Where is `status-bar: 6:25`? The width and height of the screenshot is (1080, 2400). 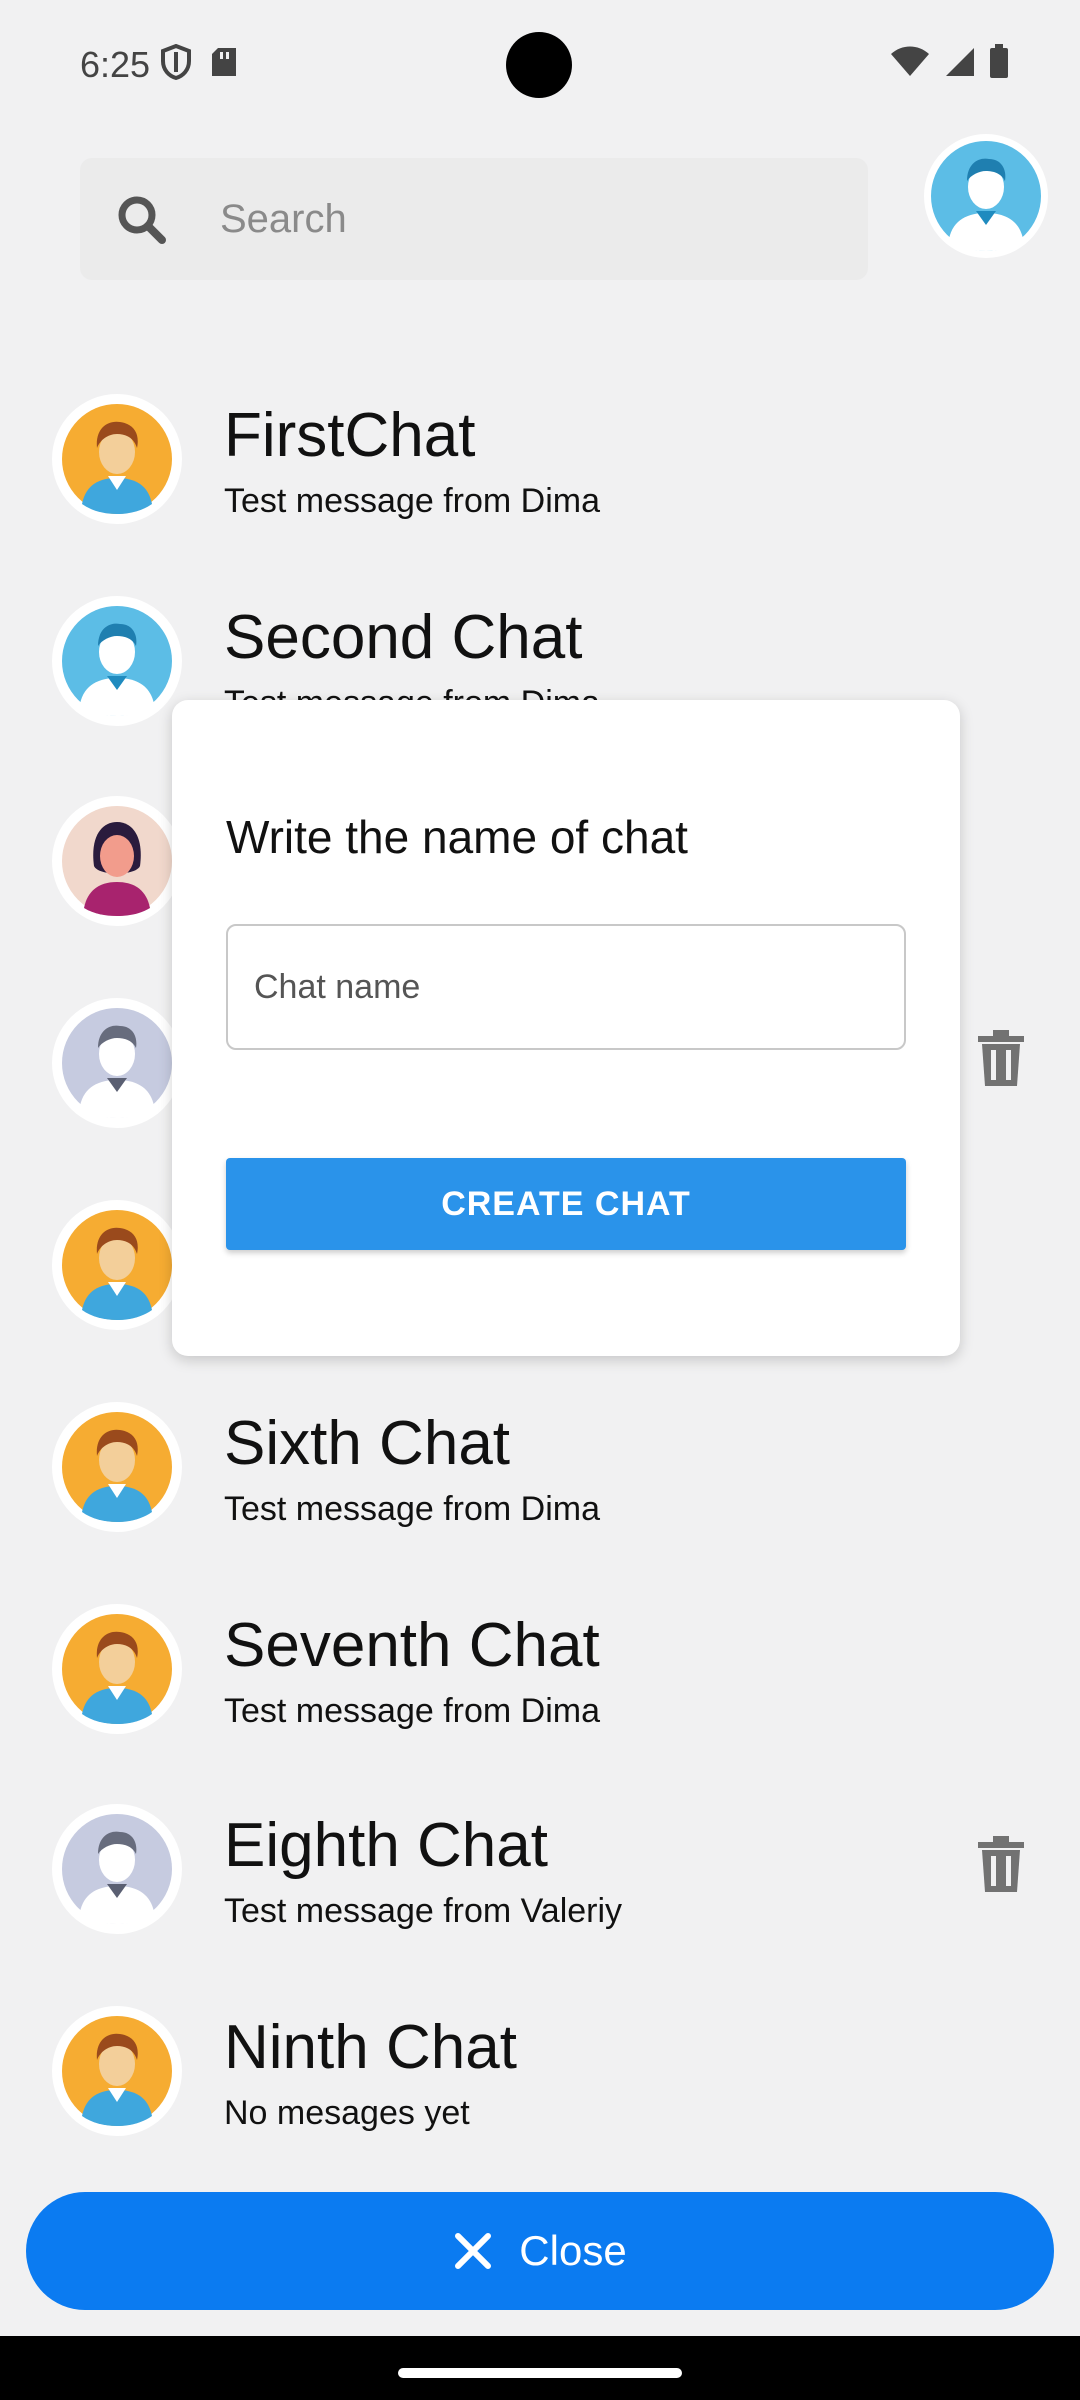 status-bar: 6:25 is located at coordinates (540, 65).